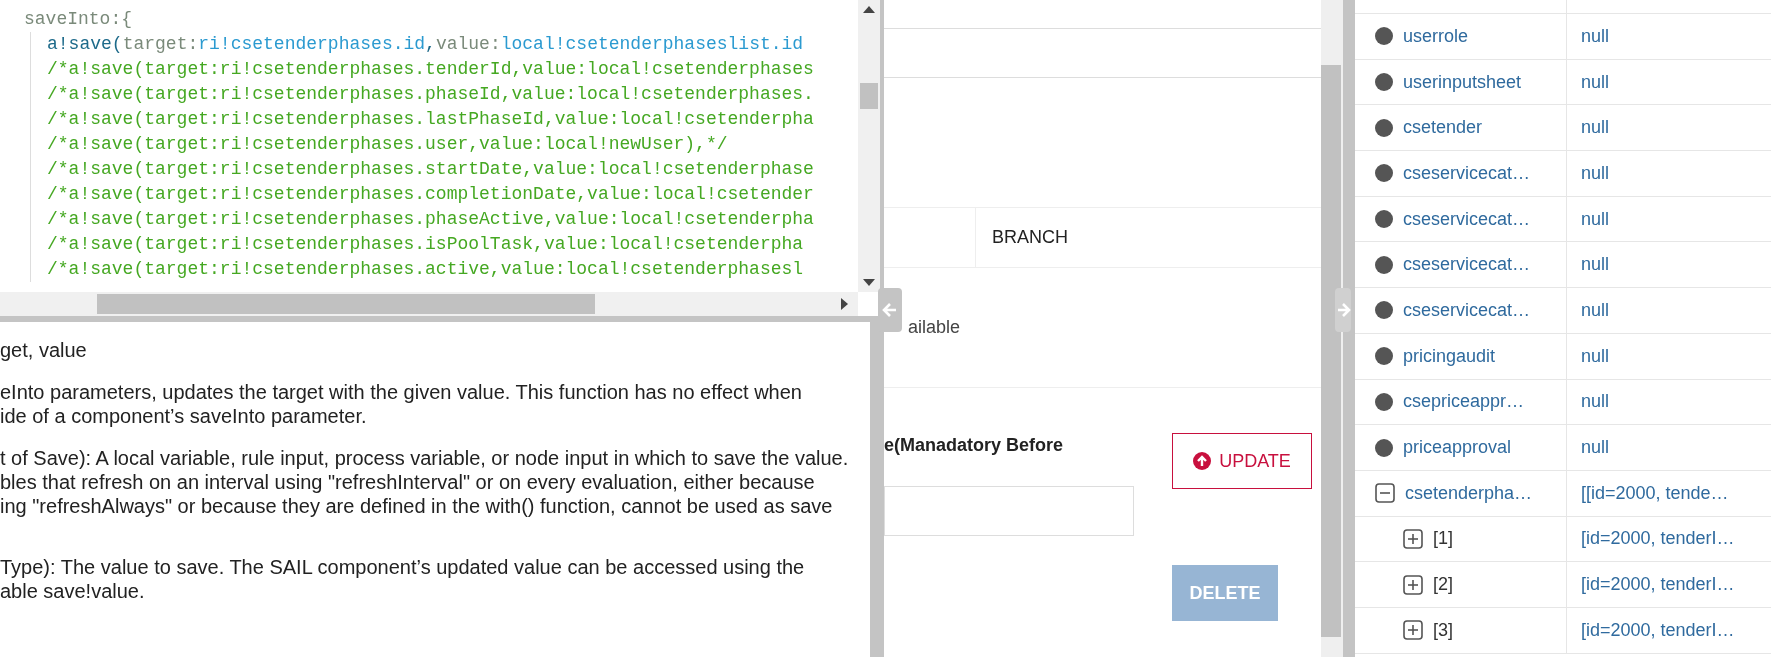 The image size is (1771, 657). I want to click on code-token: value:, so click(468, 44).